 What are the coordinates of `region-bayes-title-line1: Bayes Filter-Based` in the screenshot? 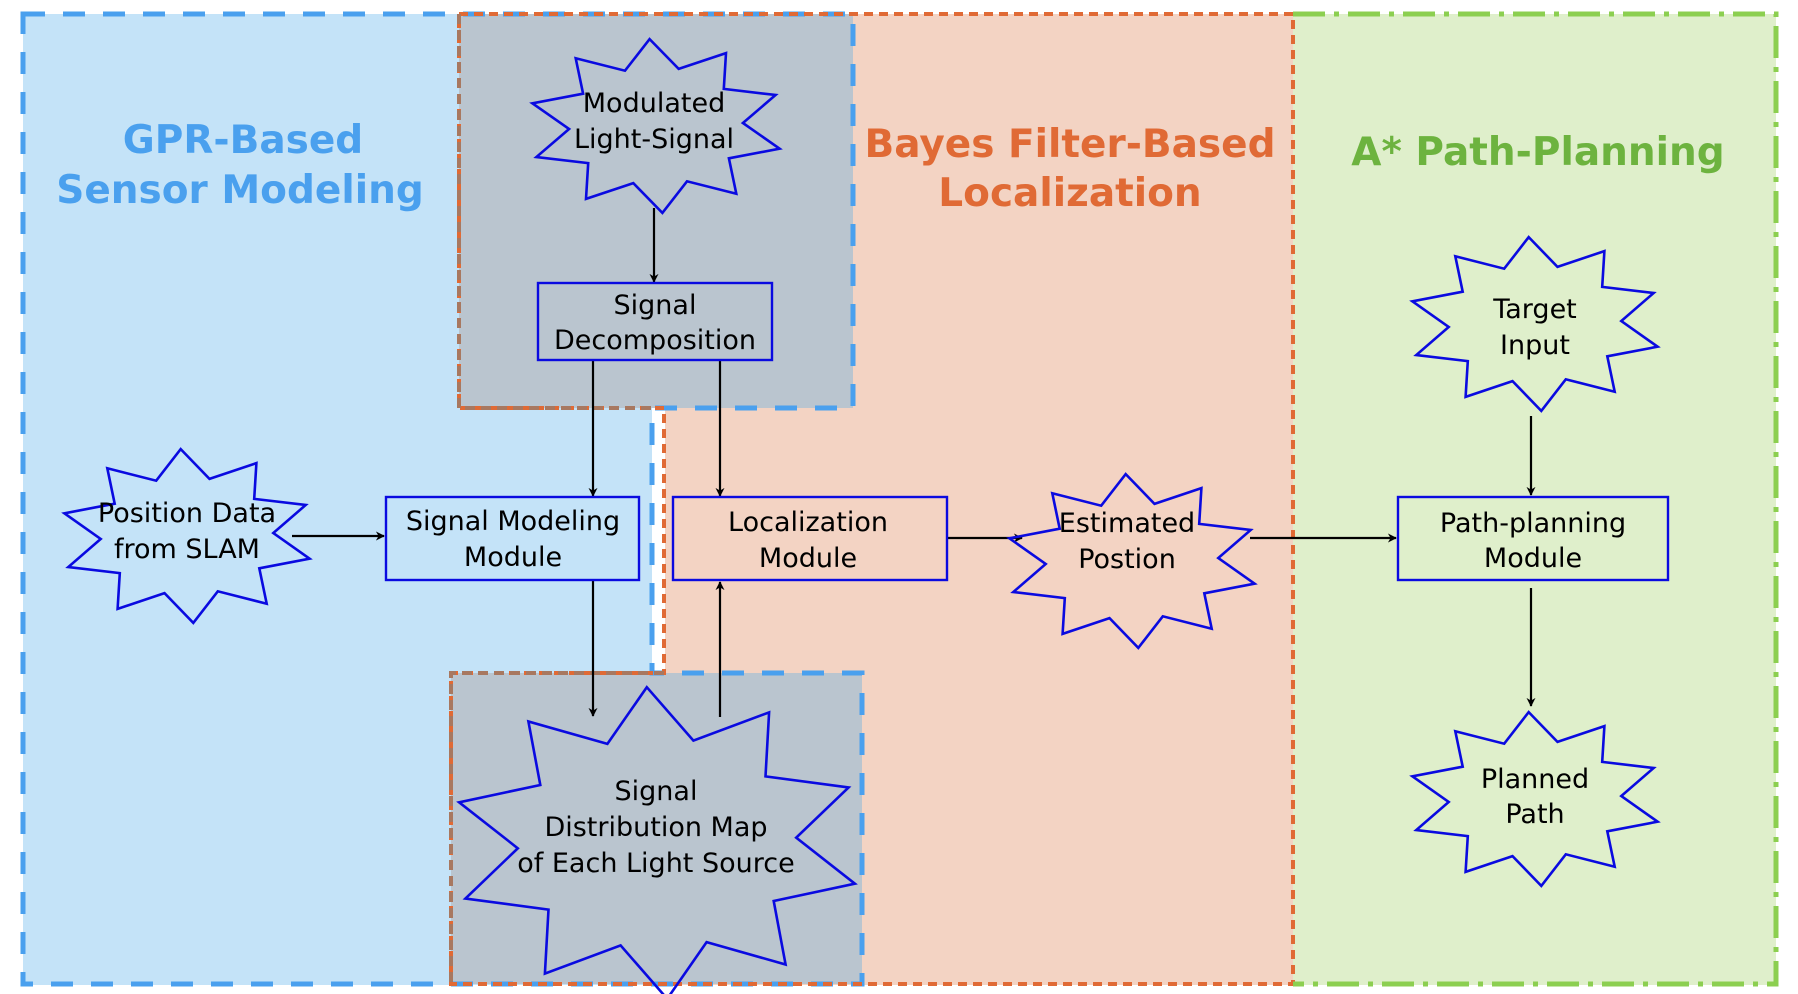 It's located at (1069, 144).